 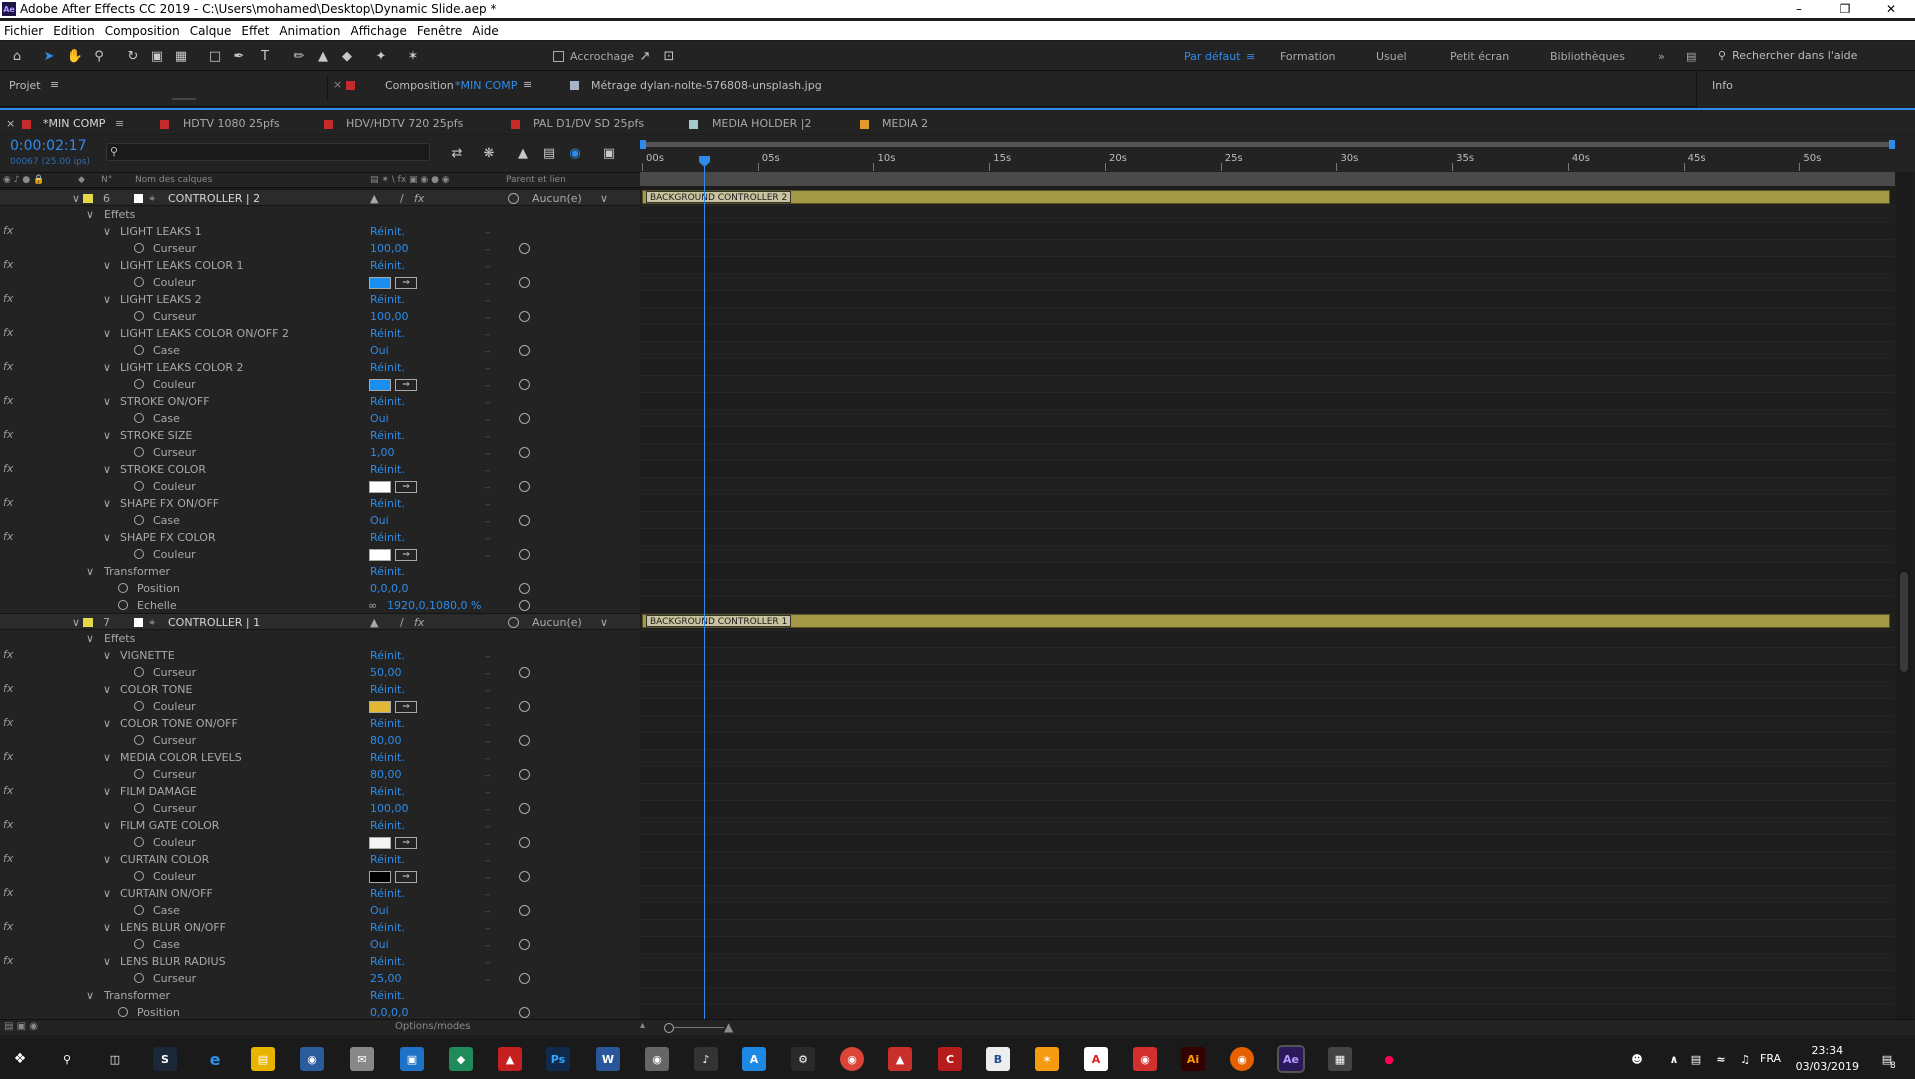 I want to click on layer-row: ∨ 7 ⌖ CONTROLLER | 1 ▲ / fx Aucun(e) ∨, so click(x=320, y=621).